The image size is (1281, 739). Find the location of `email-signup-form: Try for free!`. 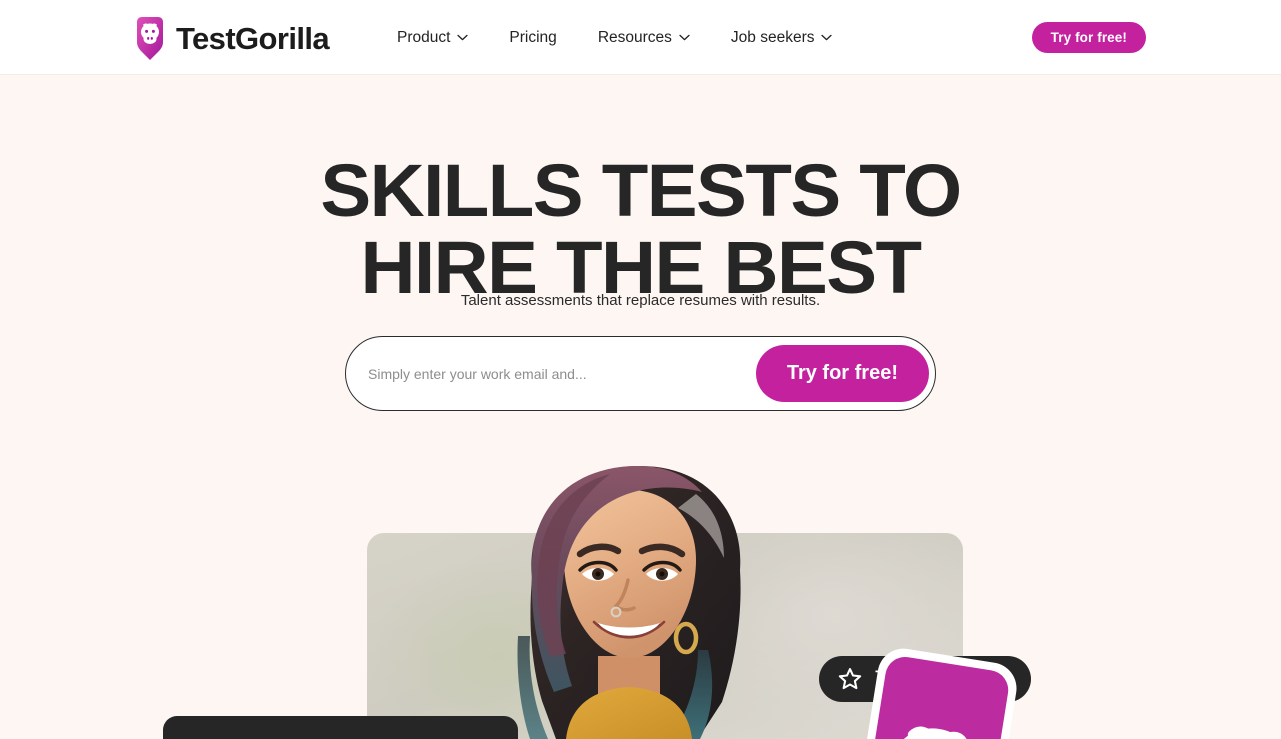

email-signup-form: Try for free! is located at coordinates (640, 373).